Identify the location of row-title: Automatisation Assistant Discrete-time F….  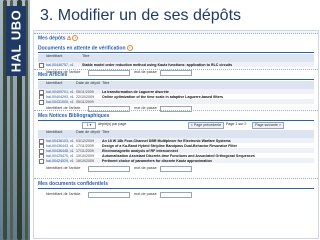
(178, 156).